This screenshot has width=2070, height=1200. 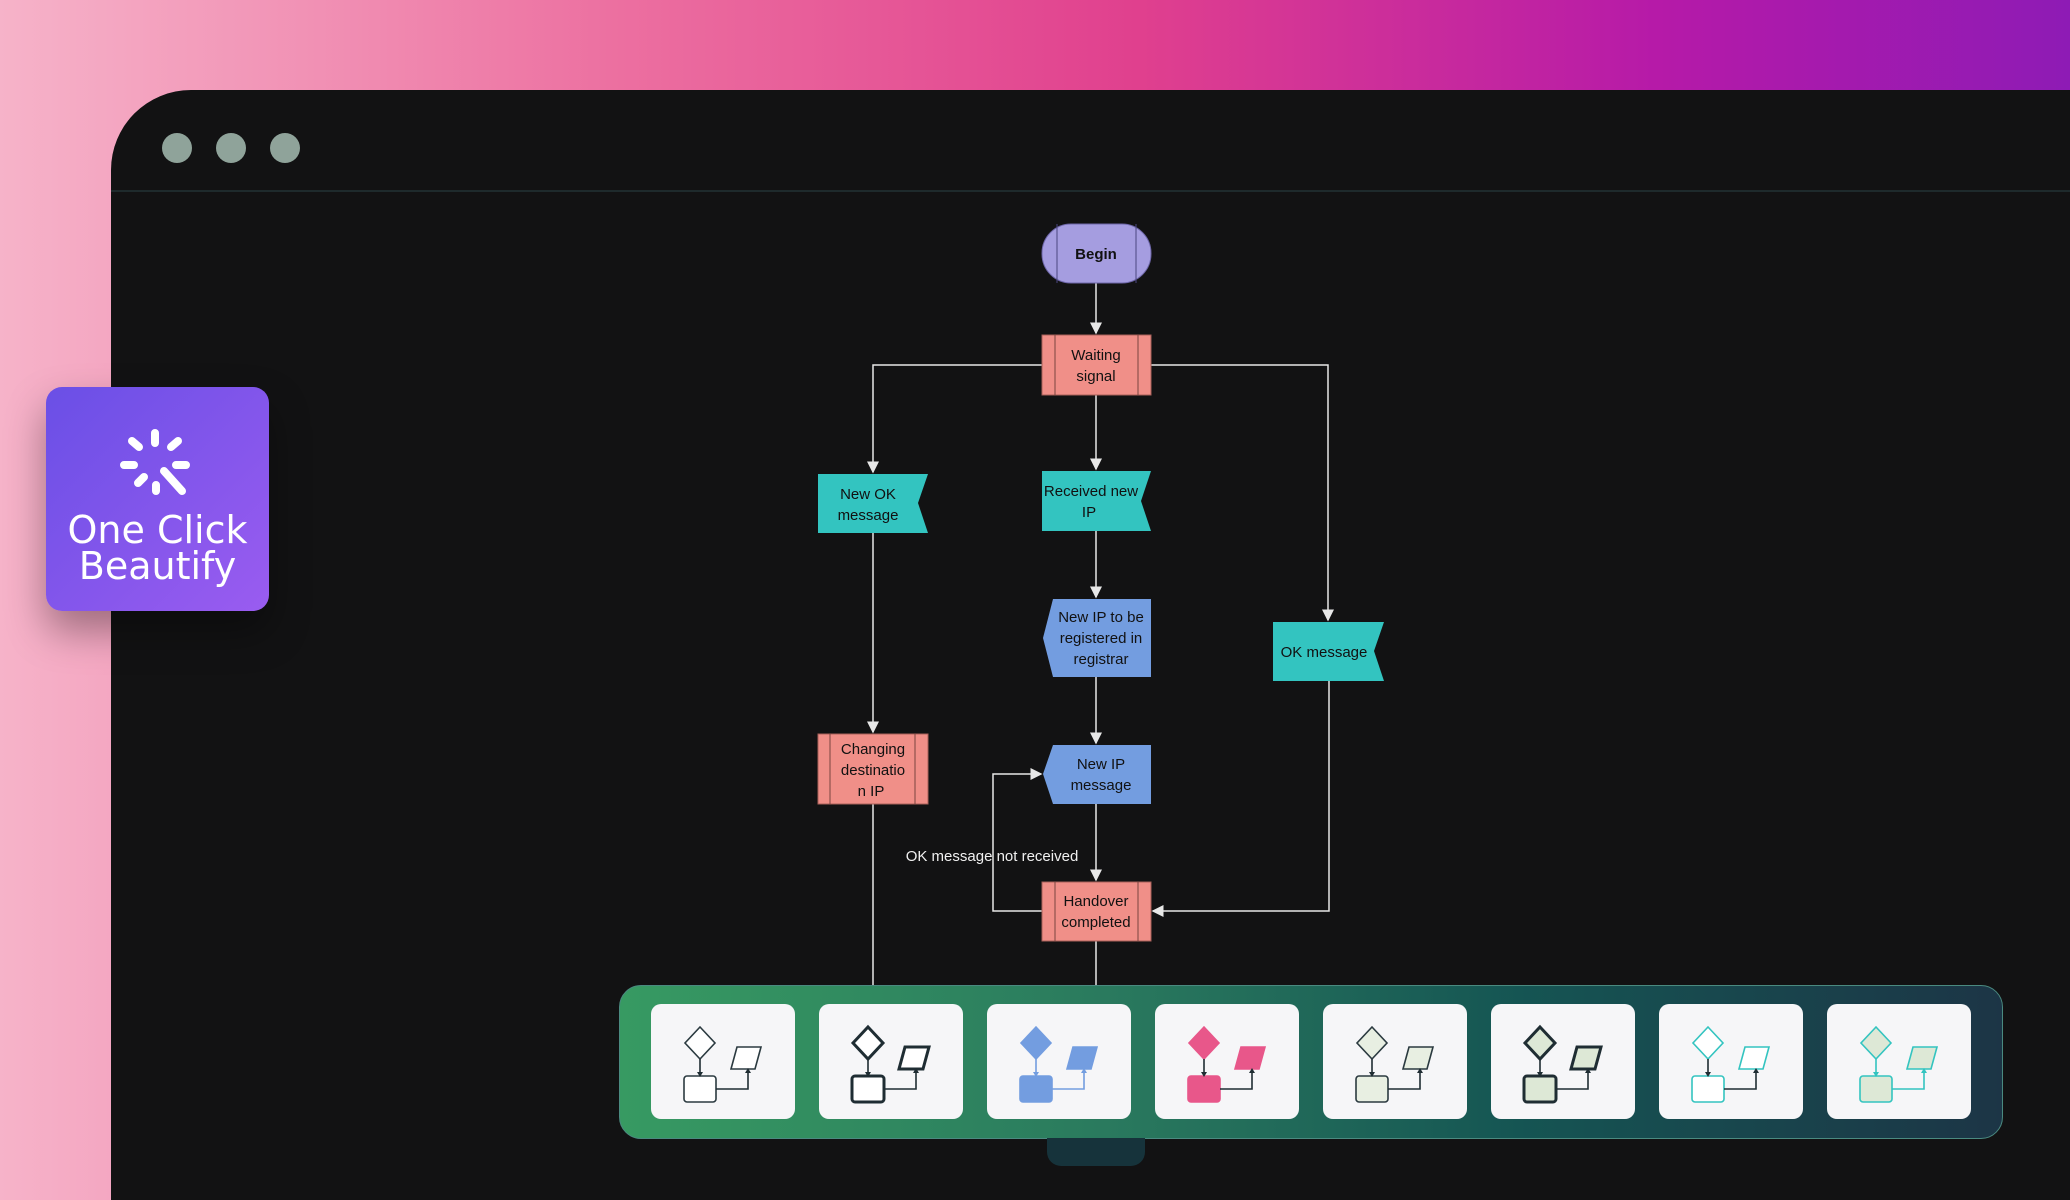 I want to click on edge-handover-loop, so click(x=1017, y=840).